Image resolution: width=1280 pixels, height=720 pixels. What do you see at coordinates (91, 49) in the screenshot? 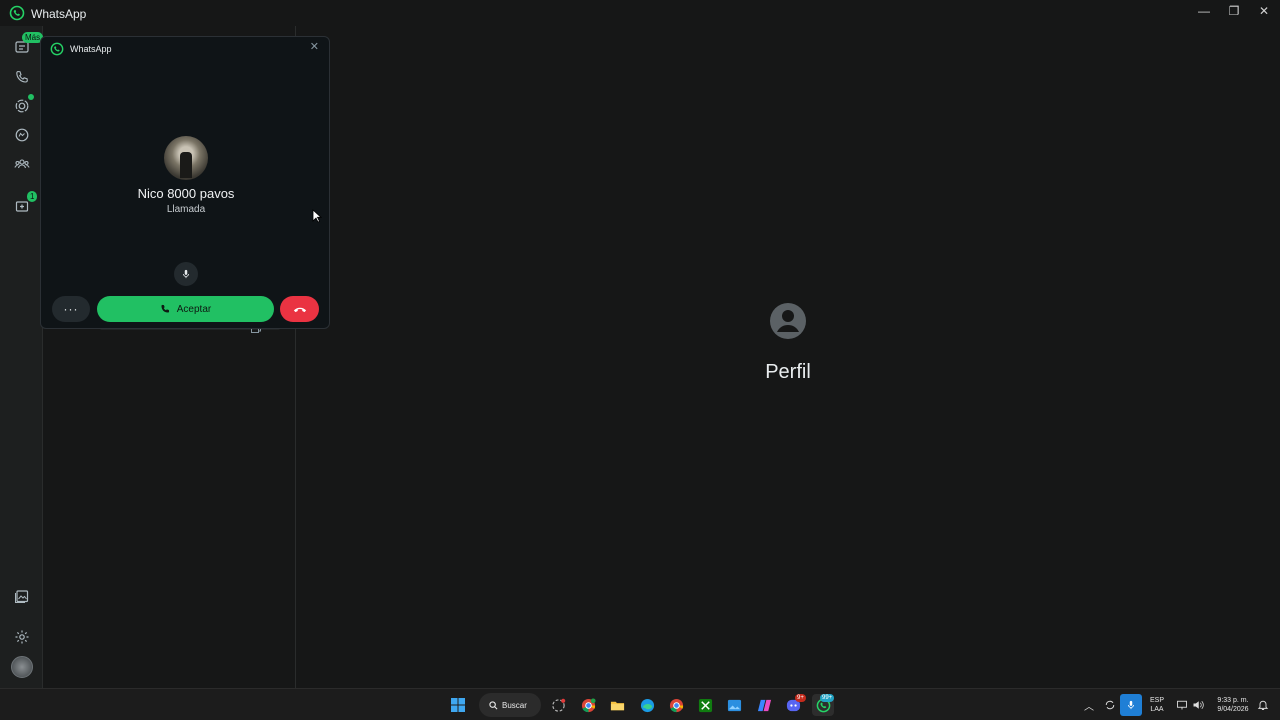
I see `popup-title: WhatsApp` at bounding box center [91, 49].